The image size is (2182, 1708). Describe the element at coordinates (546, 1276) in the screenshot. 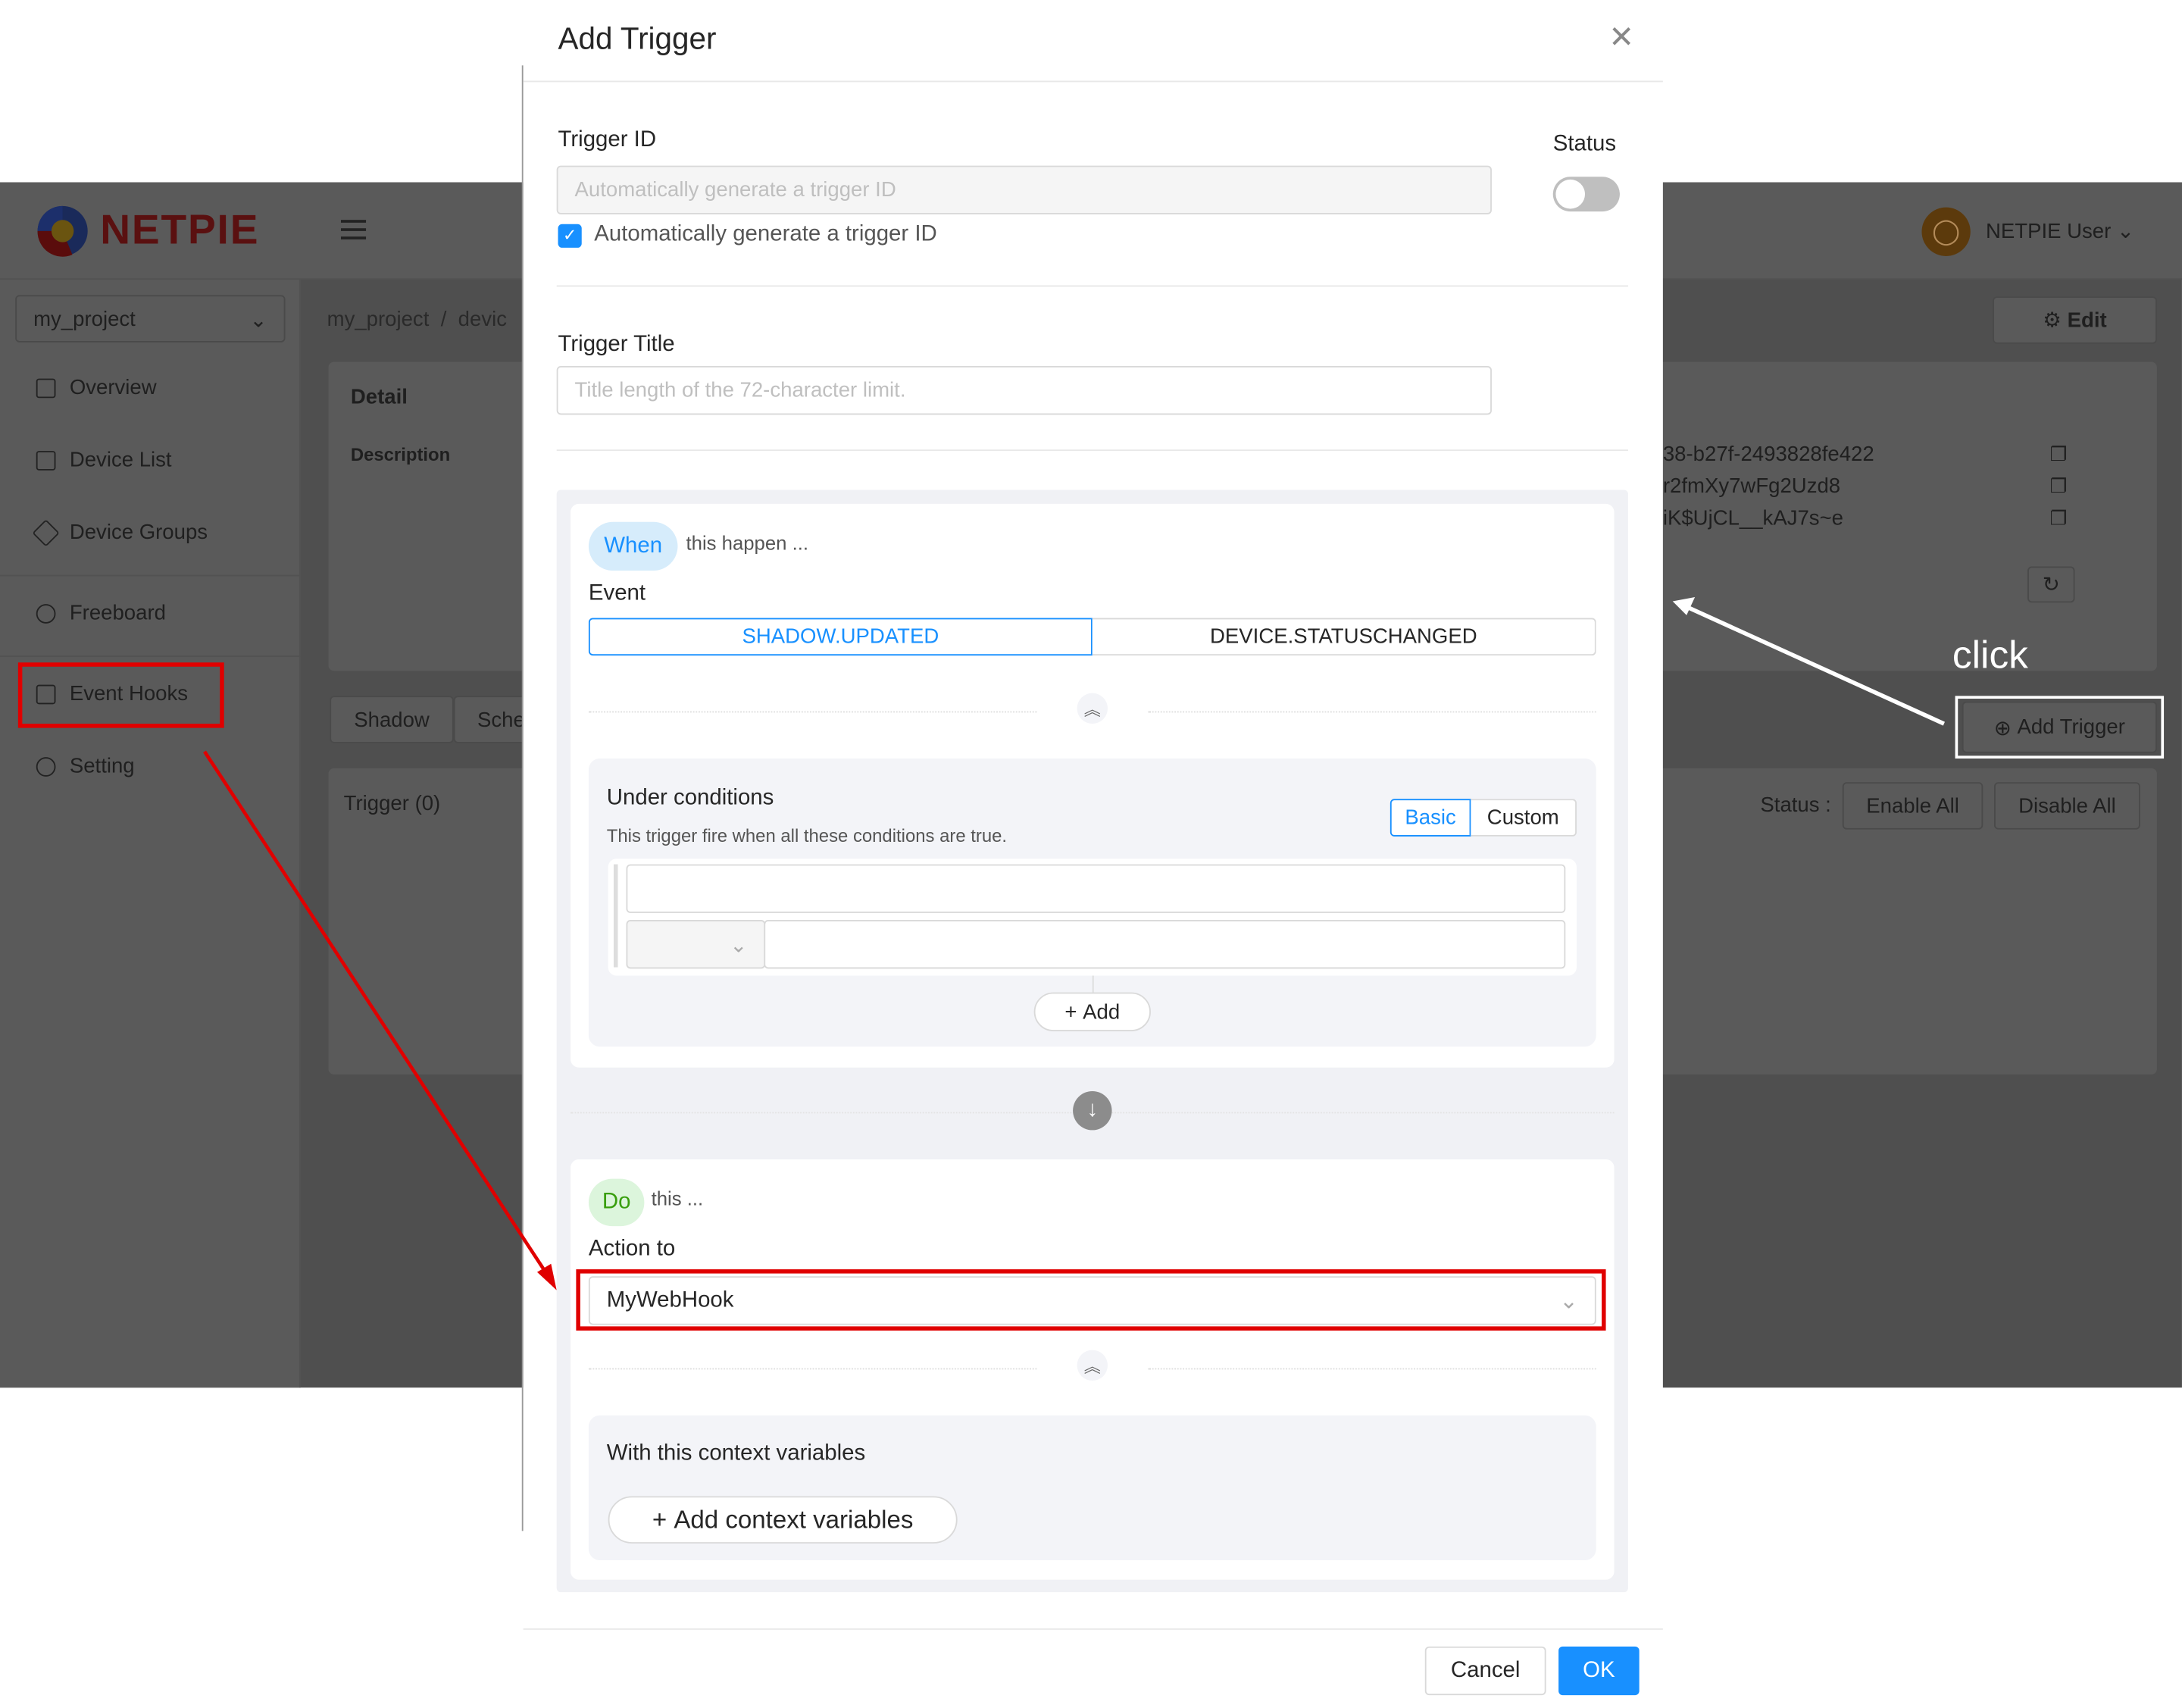

I see `red-arrow-head` at that location.